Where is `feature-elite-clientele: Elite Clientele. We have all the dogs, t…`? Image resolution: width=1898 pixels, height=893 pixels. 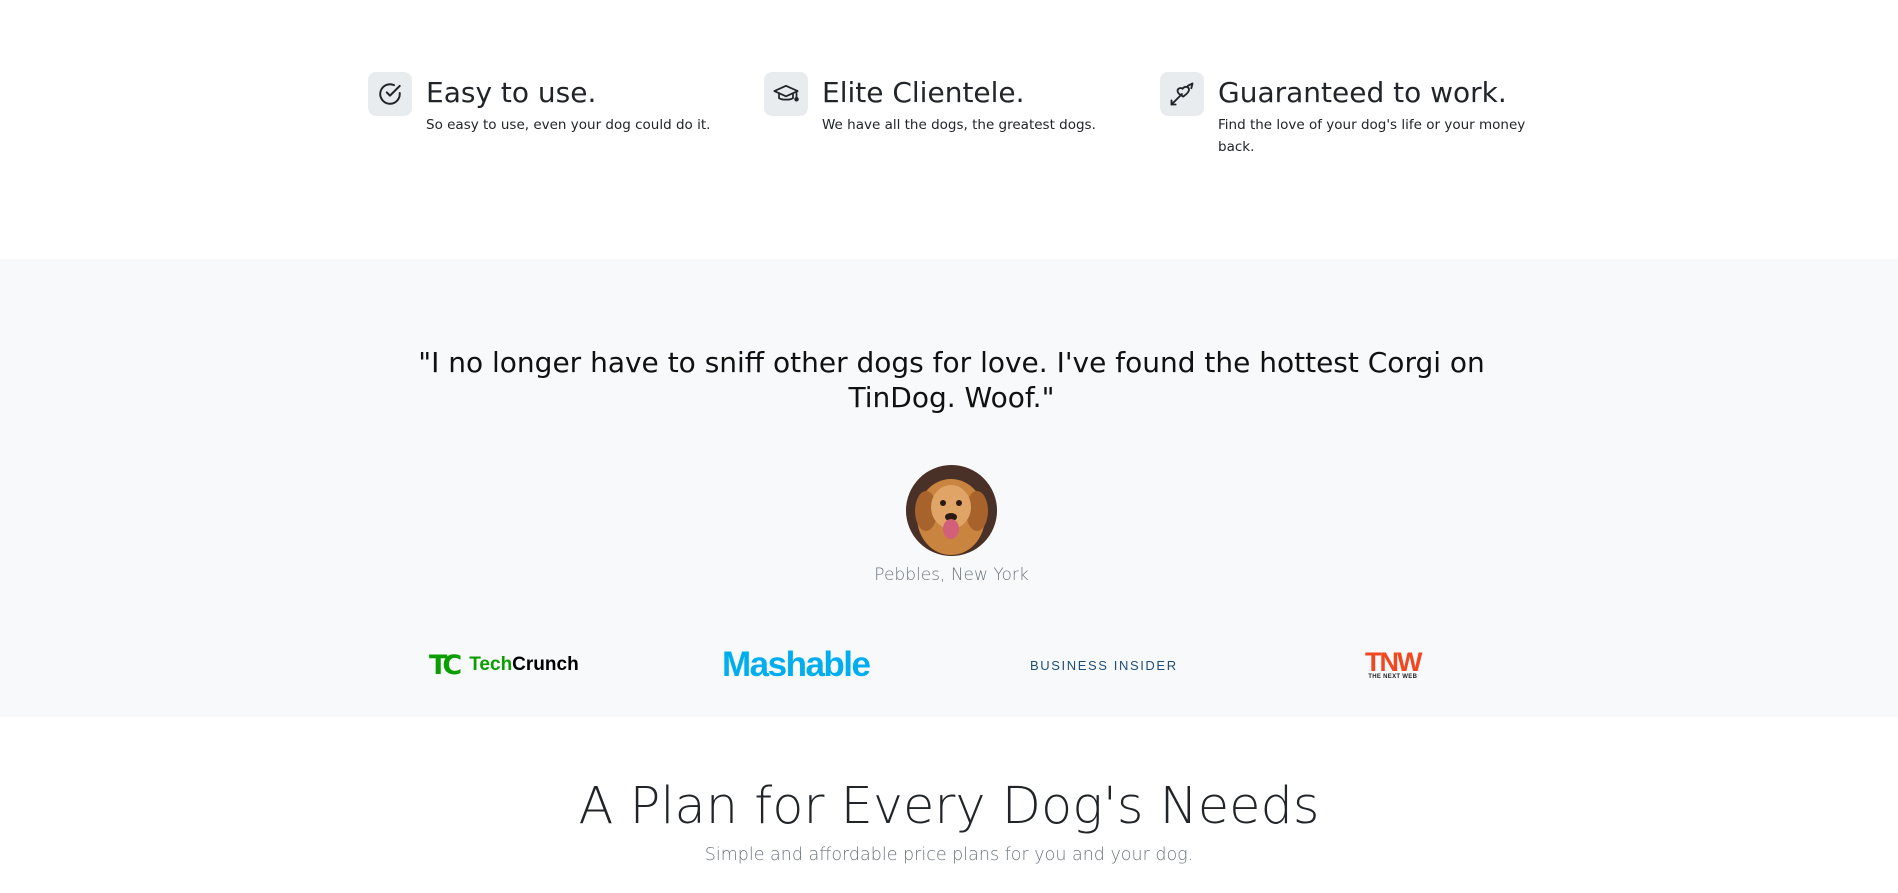 feature-elite-clientele: Elite Clientele. We have all the dogs, t… is located at coordinates (943, 104).